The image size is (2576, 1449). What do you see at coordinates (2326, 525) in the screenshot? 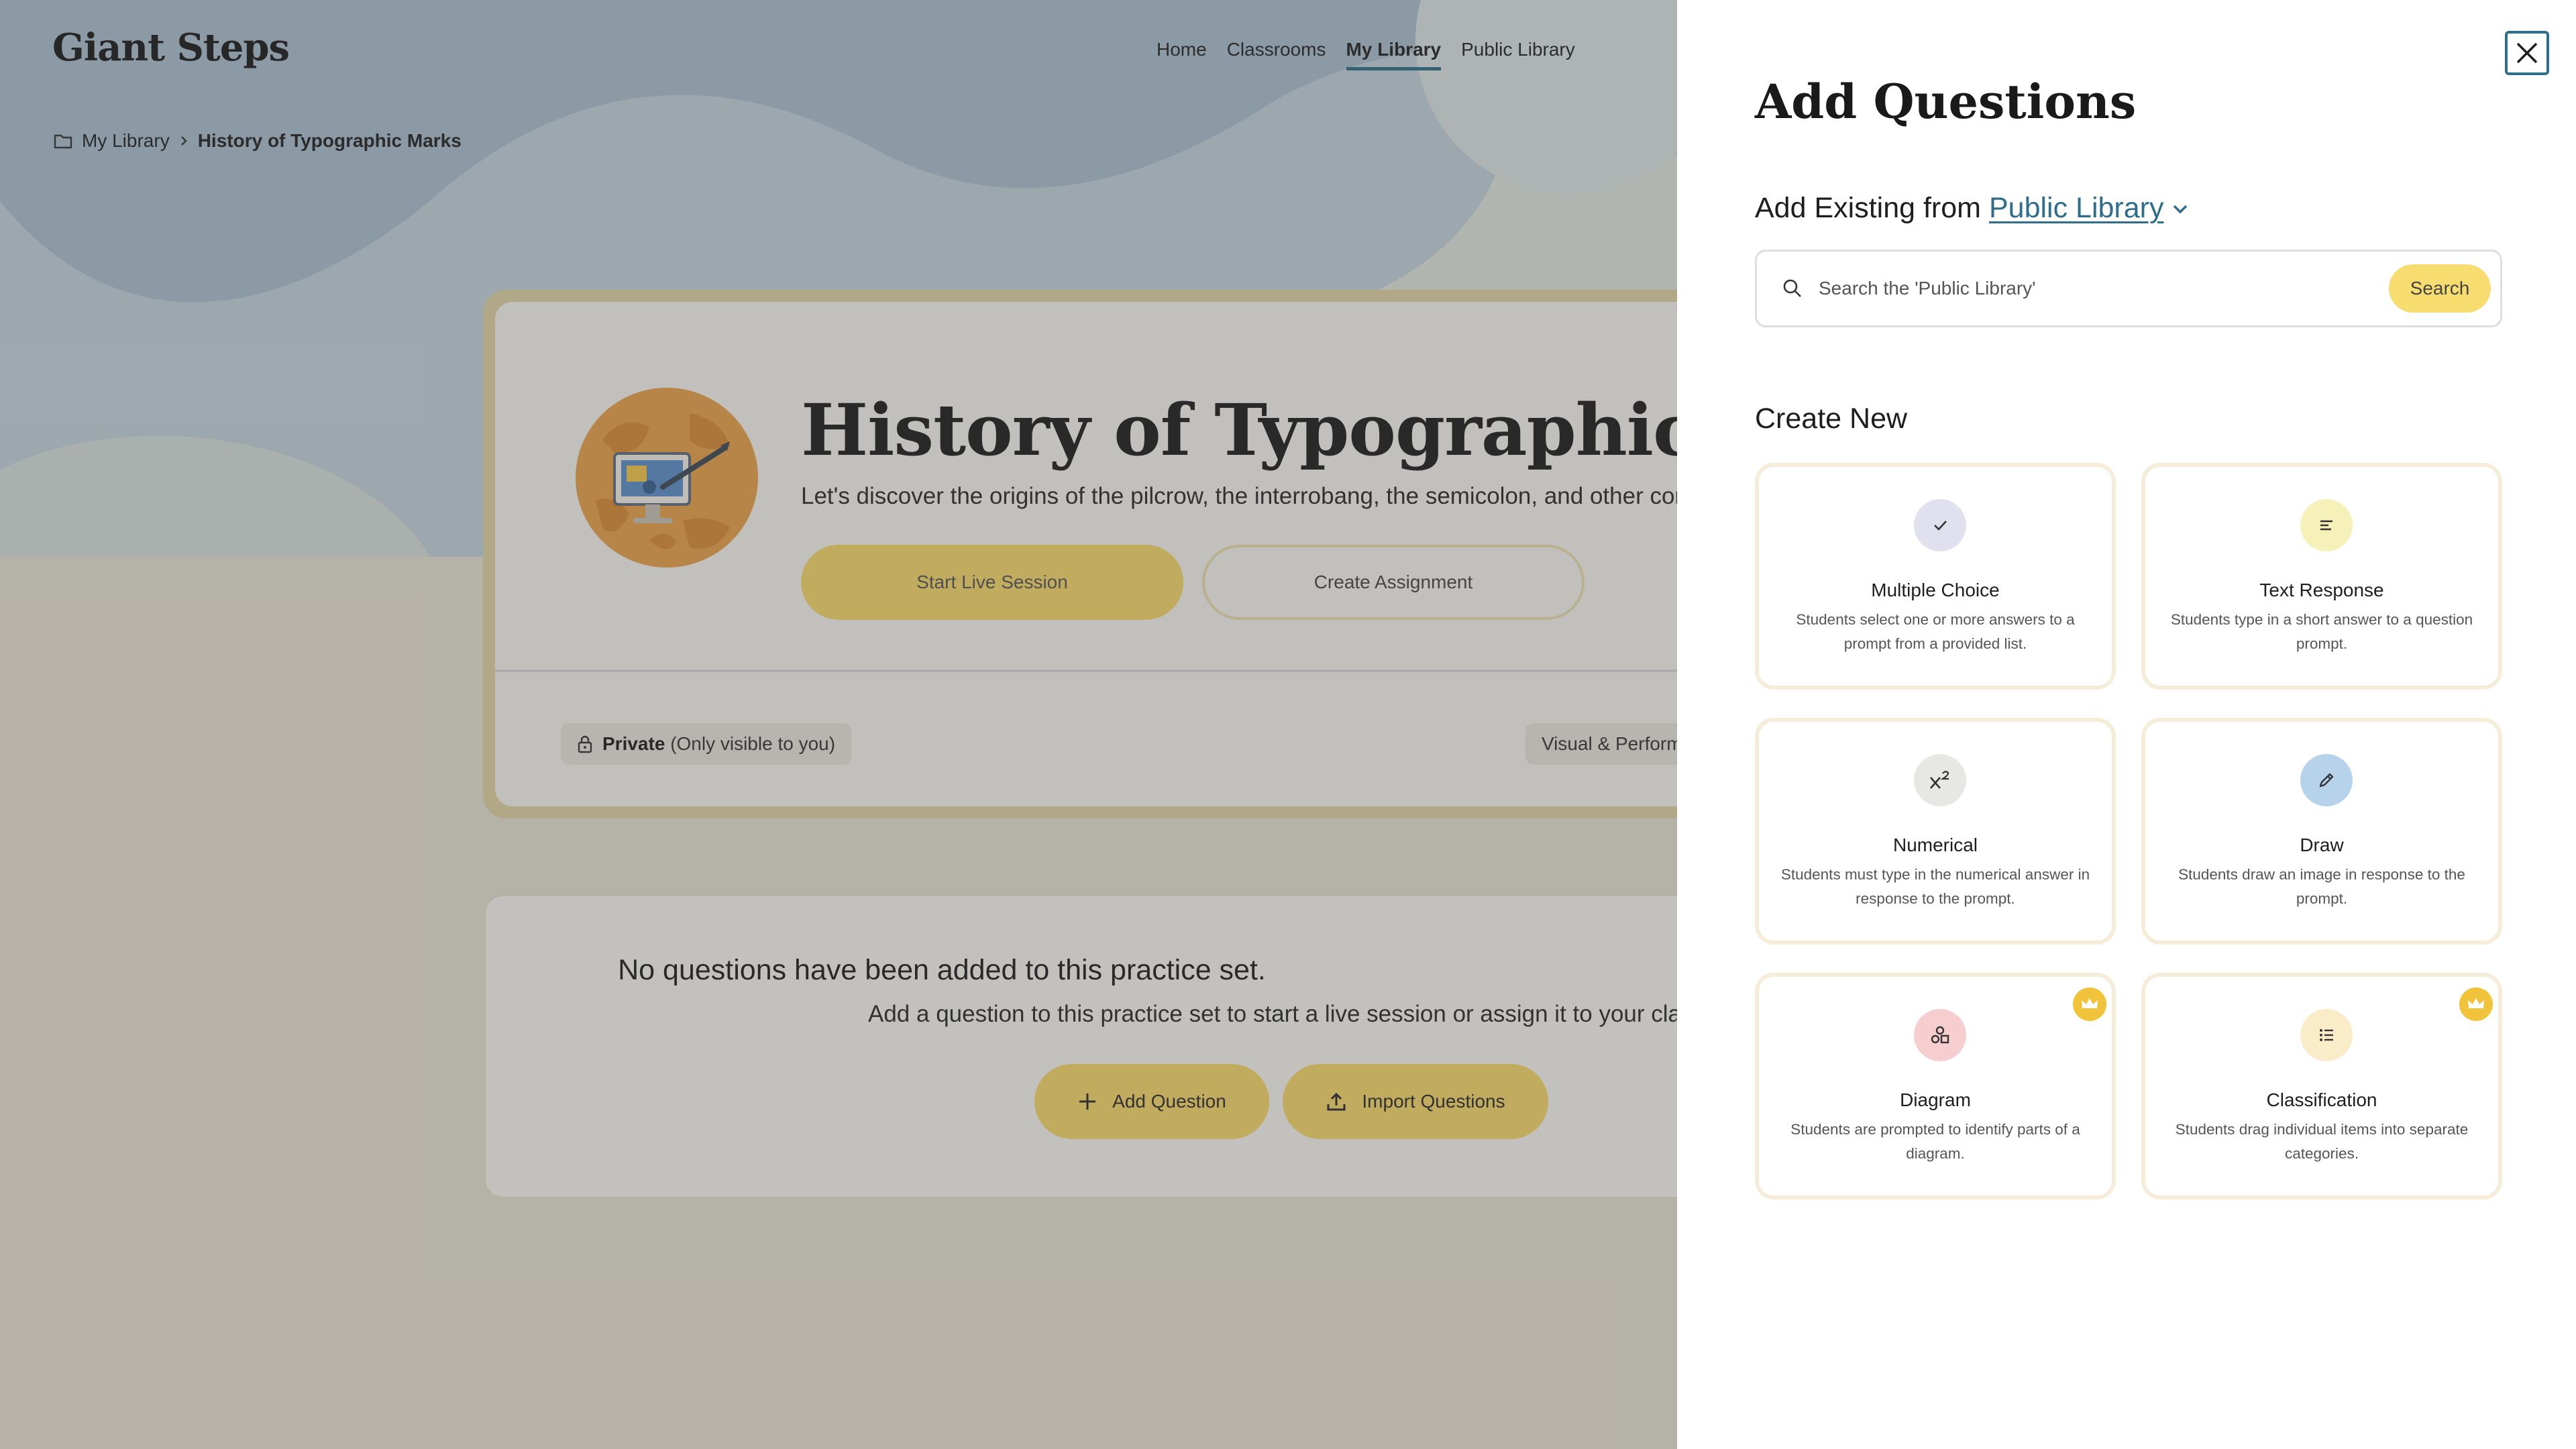
I see `text-lines-icon` at bounding box center [2326, 525].